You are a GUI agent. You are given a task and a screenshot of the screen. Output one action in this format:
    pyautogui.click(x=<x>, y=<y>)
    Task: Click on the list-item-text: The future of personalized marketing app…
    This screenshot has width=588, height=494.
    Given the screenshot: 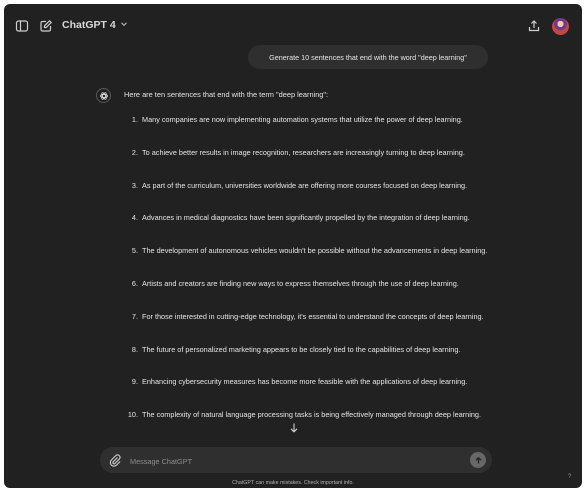 What is the action you would take?
    pyautogui.click(x=301, y=349)
    